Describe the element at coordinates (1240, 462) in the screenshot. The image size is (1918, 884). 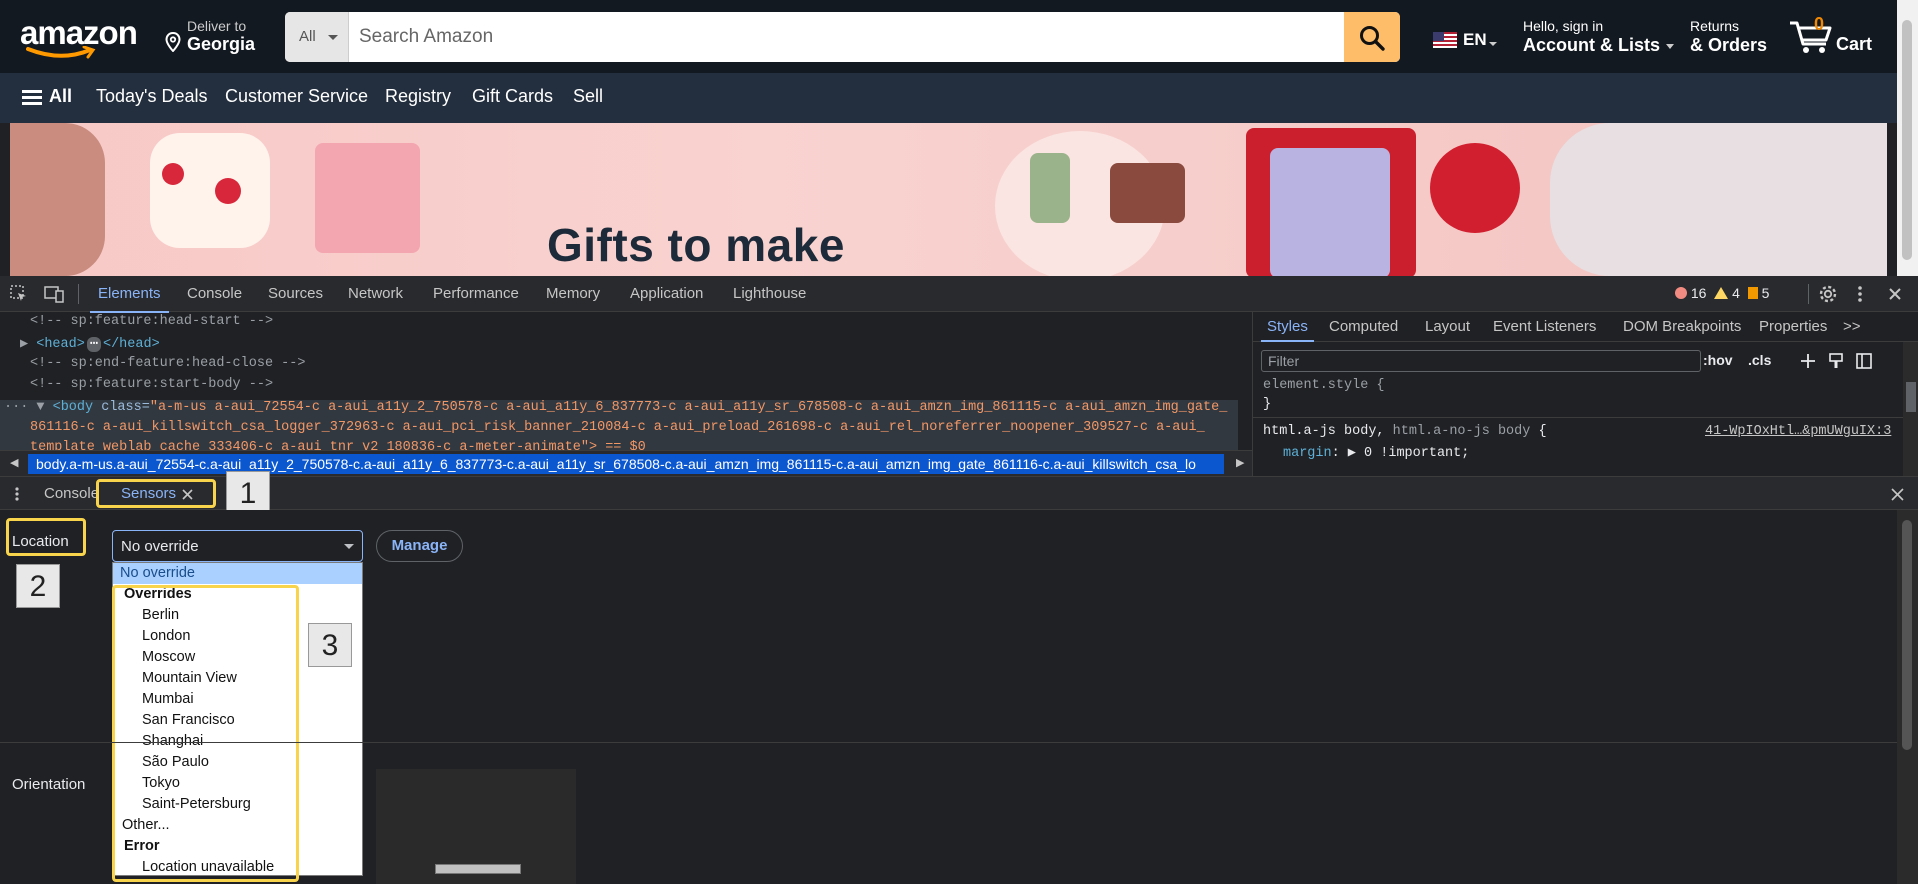
I see `breadcrumb-right-icon: ▶` at that location.